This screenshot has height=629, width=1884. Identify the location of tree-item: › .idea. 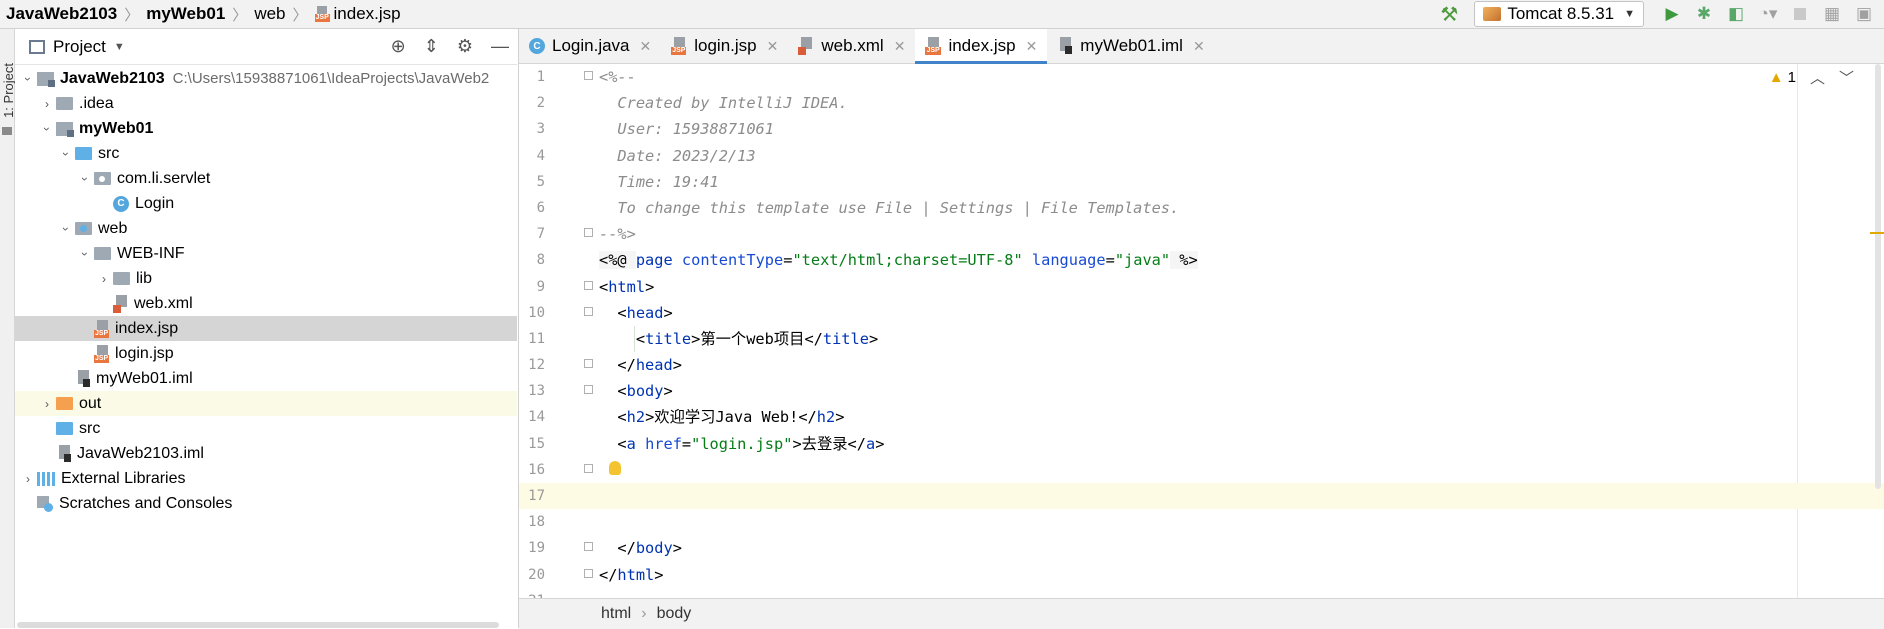
(266, 103).